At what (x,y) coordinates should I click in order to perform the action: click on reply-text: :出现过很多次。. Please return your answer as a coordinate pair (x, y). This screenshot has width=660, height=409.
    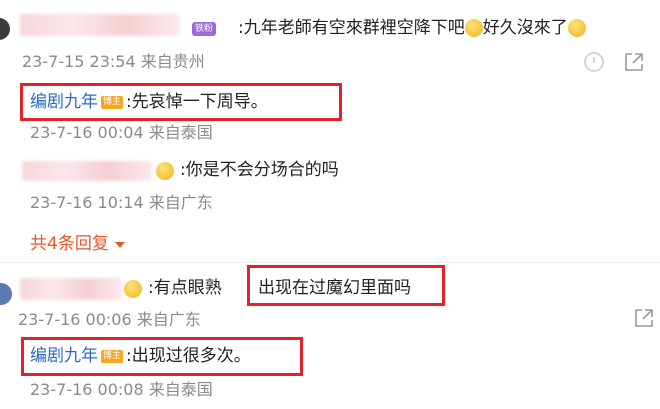
    Looking at the image, I should click on (188, 356).